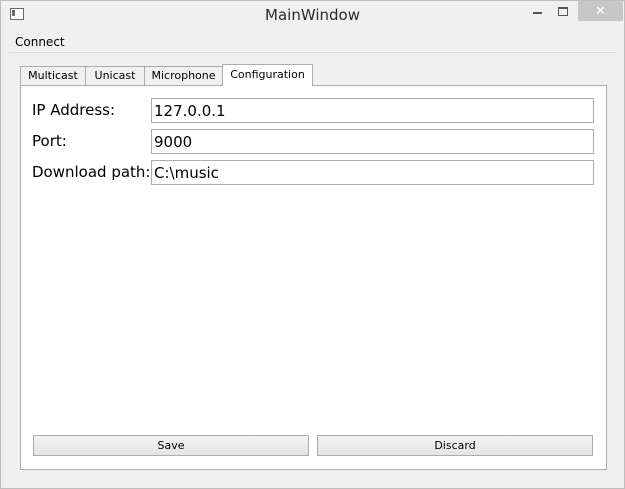 The height and width of the screenshot is (489, 625). I want to click on maximize-button, so click(563, 11).